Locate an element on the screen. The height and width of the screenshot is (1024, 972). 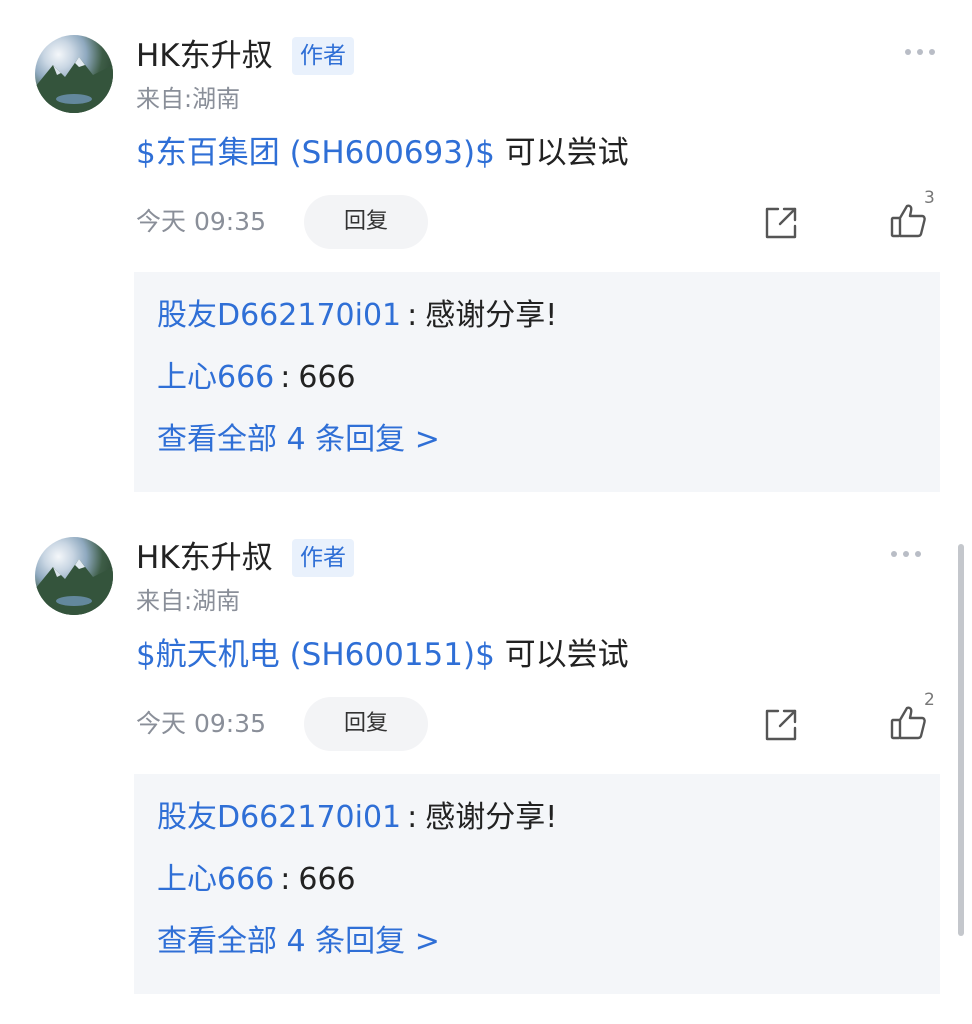
comment-content: $东百集团 (SH600693)$ 可以尝试 is located at coordinates (382, 153).